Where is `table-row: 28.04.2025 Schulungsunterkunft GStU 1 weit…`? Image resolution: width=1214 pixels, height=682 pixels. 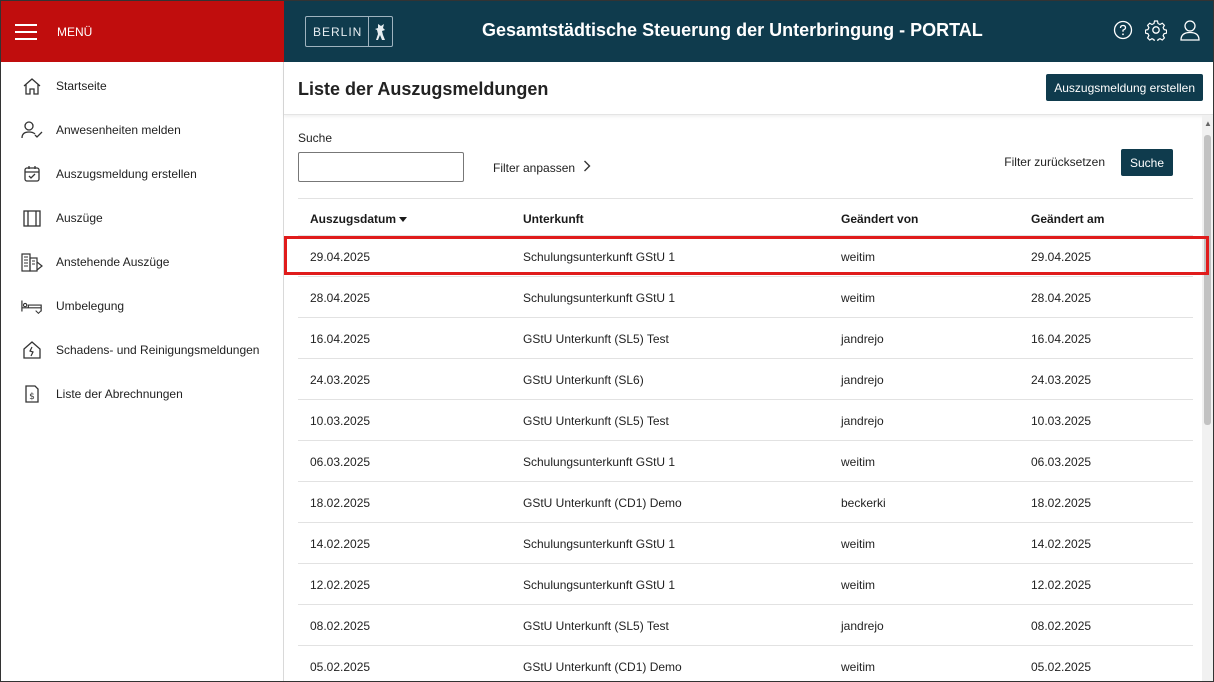
table-row: 28.04.2025 Schulungsunterkunft GStU 1 weit… is located at coordinates (745, 297).